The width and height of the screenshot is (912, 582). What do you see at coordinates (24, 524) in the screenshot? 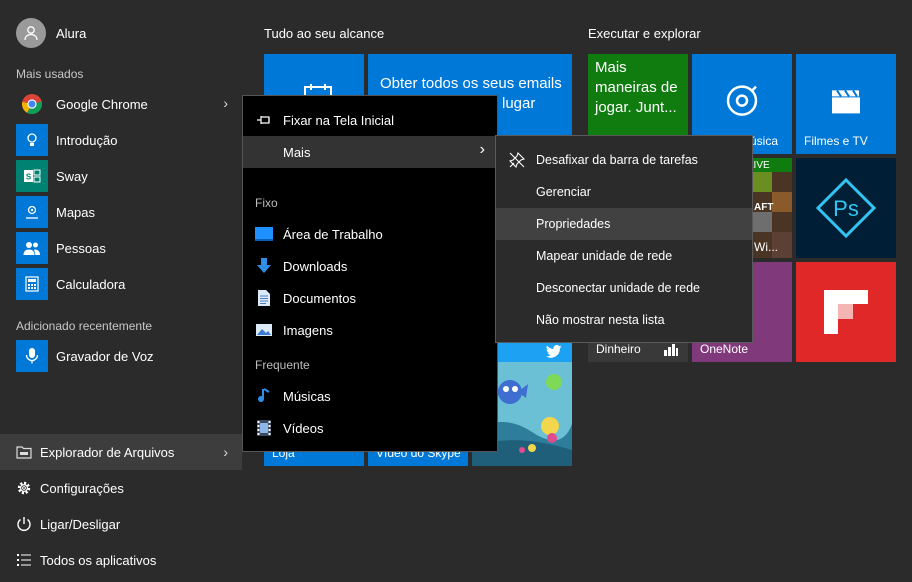
I see `power-icon` at bounding box center [24, 524].